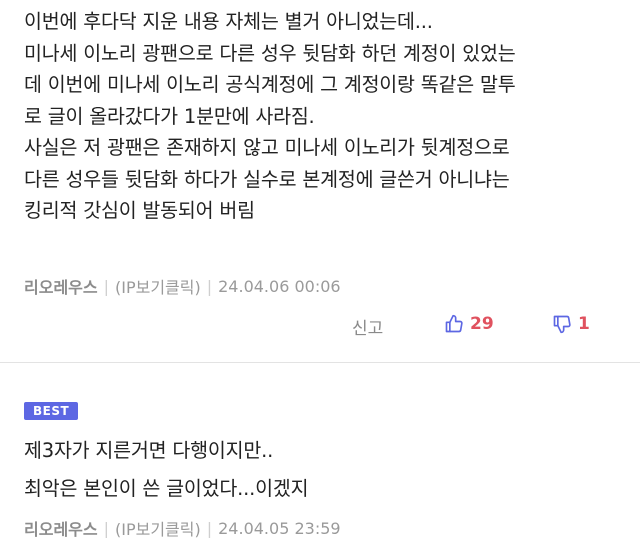  What do you see at coordinates (562, 324) in the screenshot?
I see `thumbs-down-icon` at bounding box center [562, 324].